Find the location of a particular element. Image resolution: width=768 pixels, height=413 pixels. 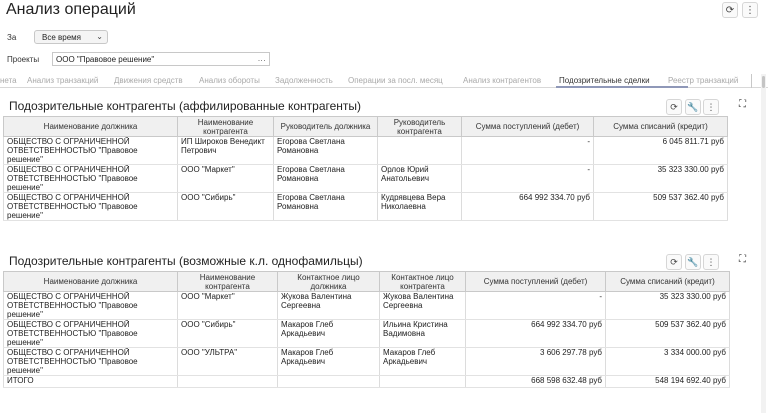

tab-transactions-analysis: Анализ транзакций is located at coordinates (62, 80).